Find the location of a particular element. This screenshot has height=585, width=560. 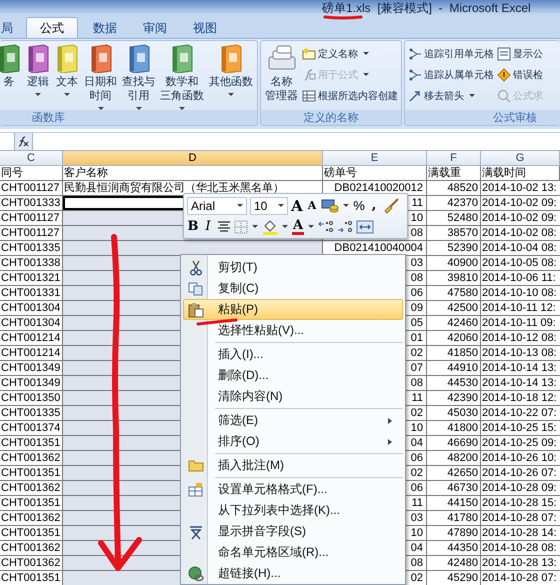

table-cell: 2014-10-25 15: is located at coordinates (520, 428).